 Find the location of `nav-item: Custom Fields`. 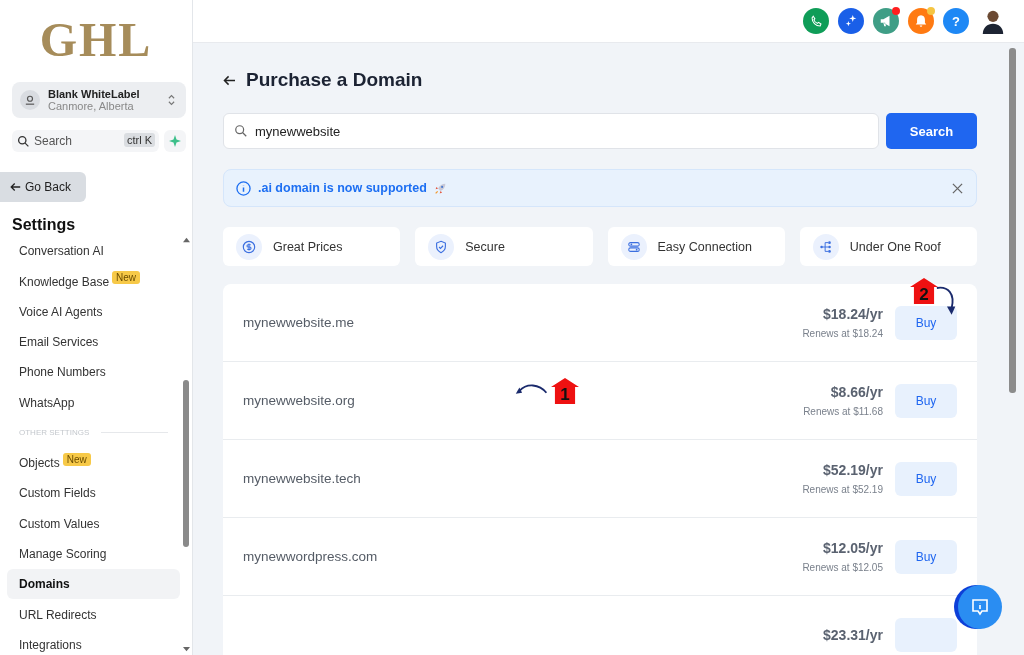

nav-item: Custom Fields is located at coordinates (93, 493).